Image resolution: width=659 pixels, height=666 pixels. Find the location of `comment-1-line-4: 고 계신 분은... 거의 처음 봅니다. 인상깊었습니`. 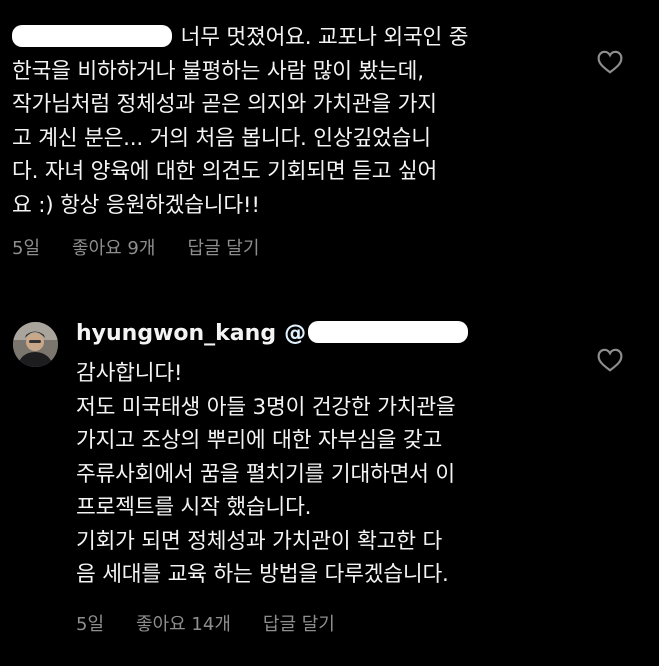

comment-1-line-4: 고 계신 분은... 거의 처음 봅니다. 인상깊었습니 is located at coordinates (221, 138).